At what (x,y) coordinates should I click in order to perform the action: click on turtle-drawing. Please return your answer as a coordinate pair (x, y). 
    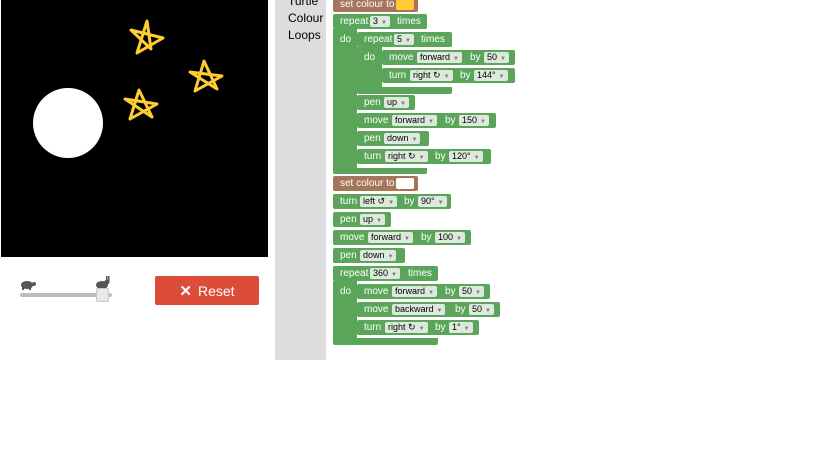
    Looking at the image, I should click on (128, 88).